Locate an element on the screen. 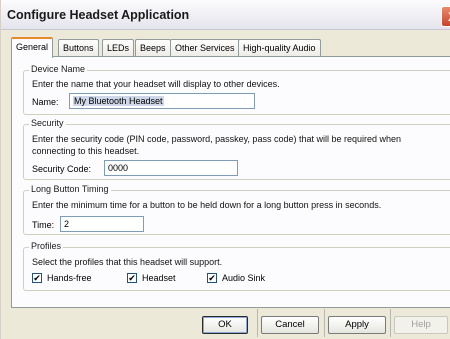 The image size is (450, 339). close-button: X is located at coordinates (445, 16).